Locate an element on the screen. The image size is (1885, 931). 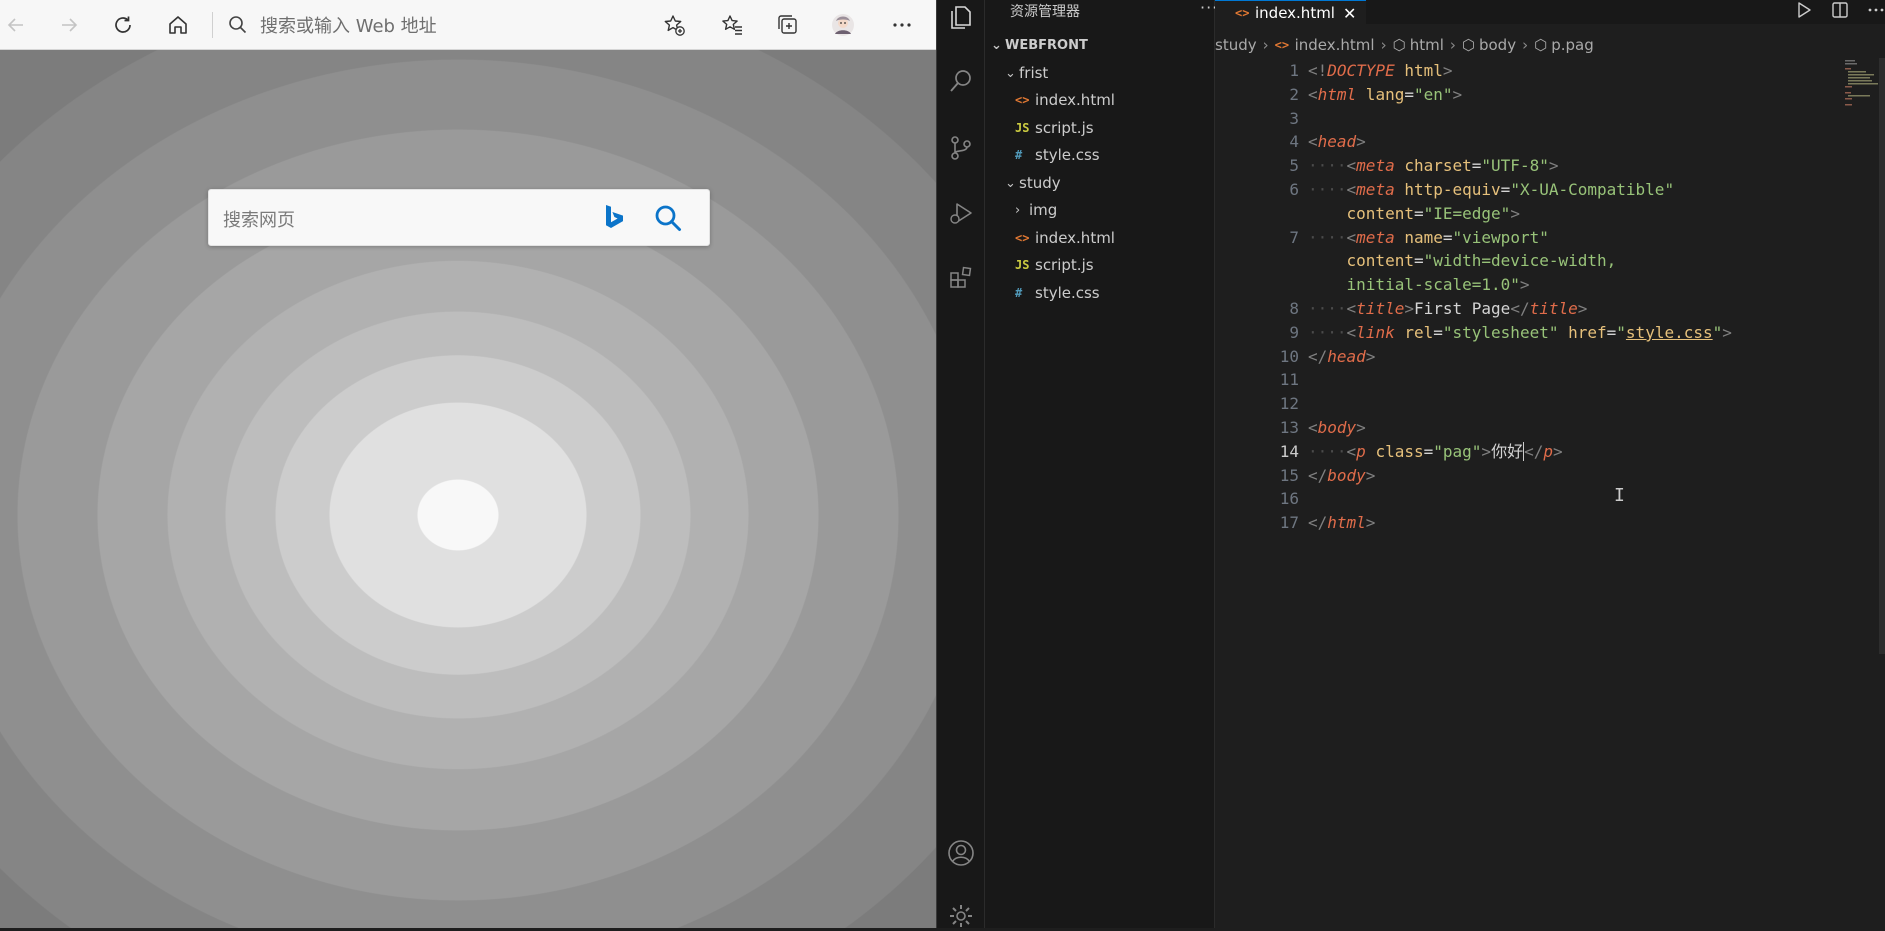
address-bar: 搜索或输入 Web 地址 is located at coordinates (453, 25).